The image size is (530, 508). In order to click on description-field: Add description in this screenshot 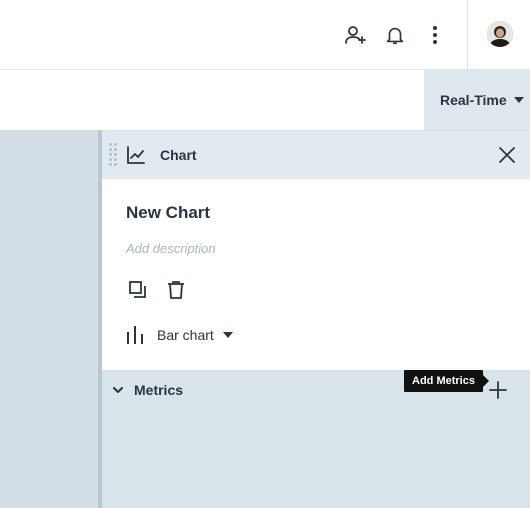, I will do `click(171, 248)`.